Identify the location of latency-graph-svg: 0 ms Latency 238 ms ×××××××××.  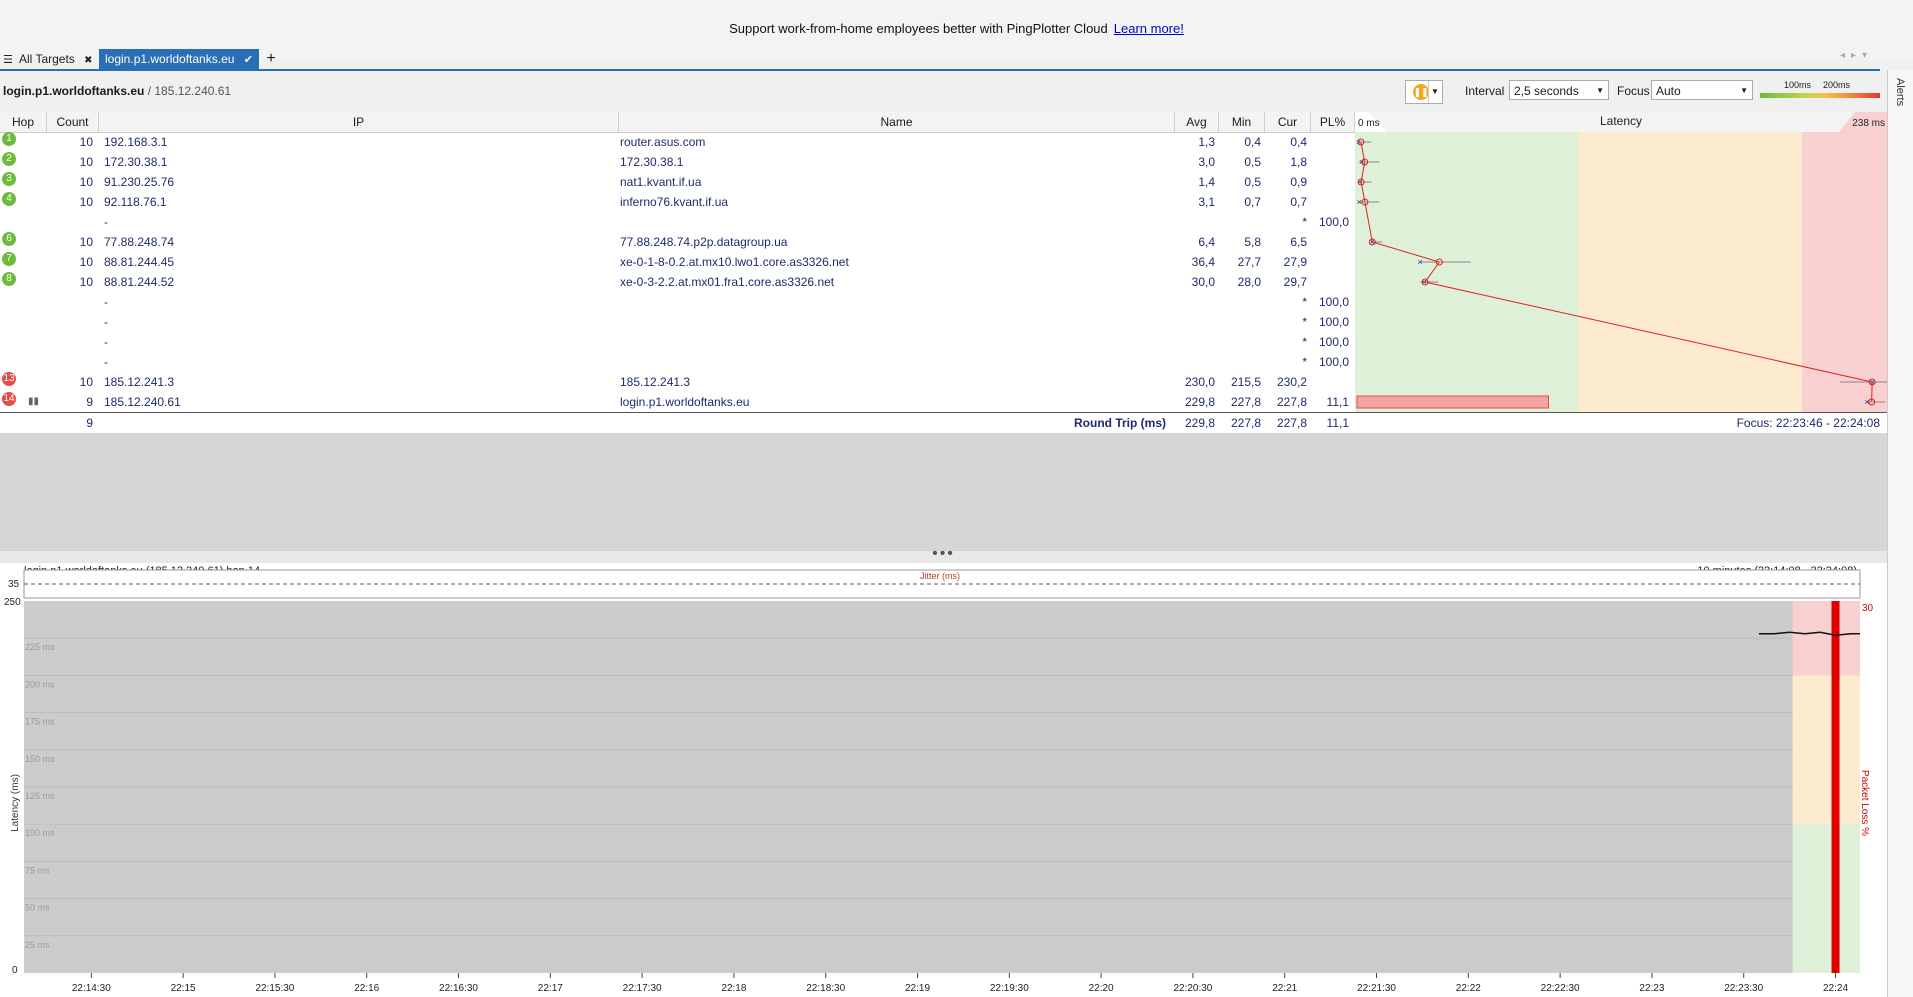
(1621, 262).